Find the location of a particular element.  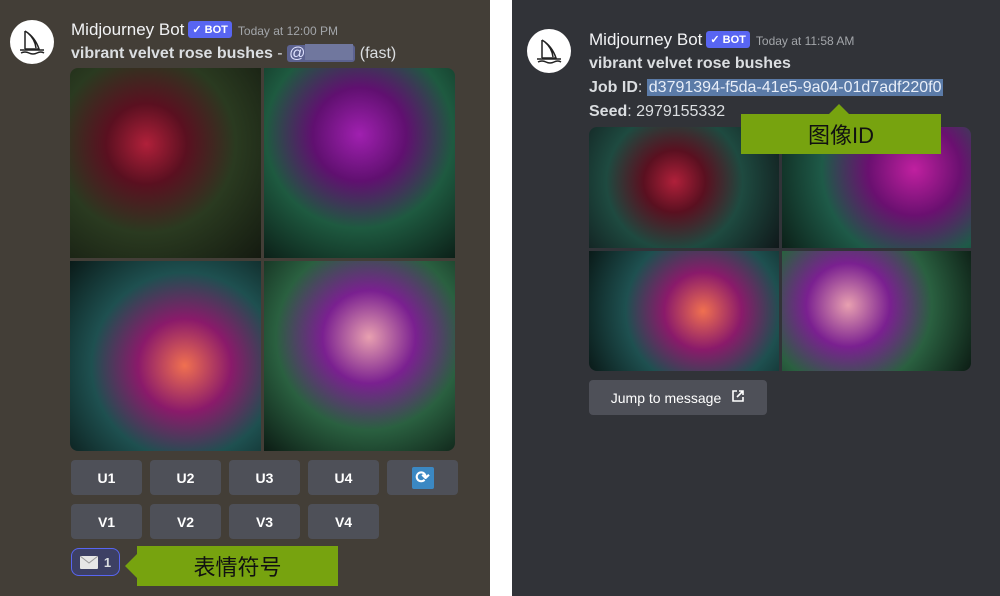

callout-text: 图像ID is located at coordinates (840, 135).